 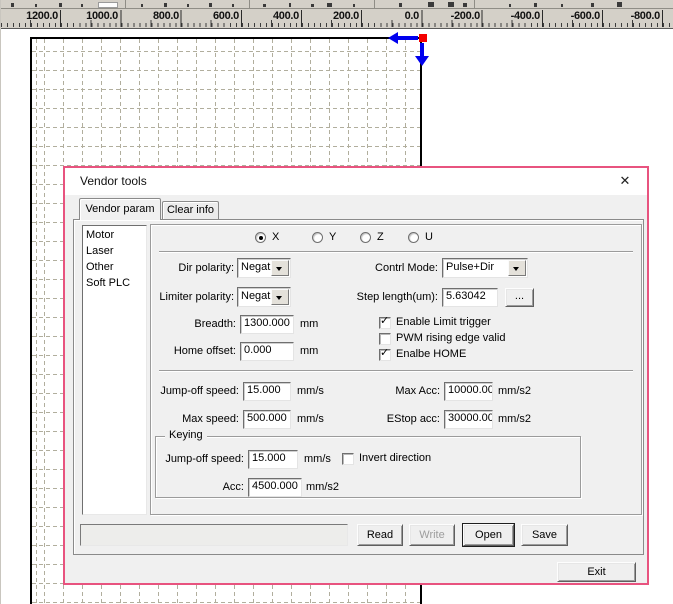 I want to click on list-item-motor: Motor, so click(x=116, y=235).